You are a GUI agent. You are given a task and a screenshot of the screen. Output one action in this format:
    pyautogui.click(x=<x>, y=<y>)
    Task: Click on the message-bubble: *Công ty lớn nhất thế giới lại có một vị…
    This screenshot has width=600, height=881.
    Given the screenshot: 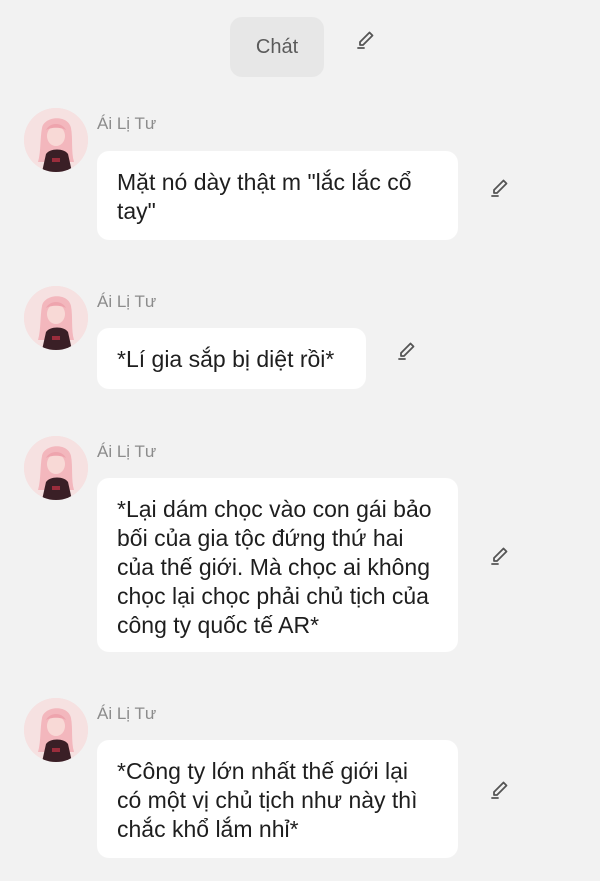 What is the action you would take?
    pyautogui.click(x=277, y=799)
    